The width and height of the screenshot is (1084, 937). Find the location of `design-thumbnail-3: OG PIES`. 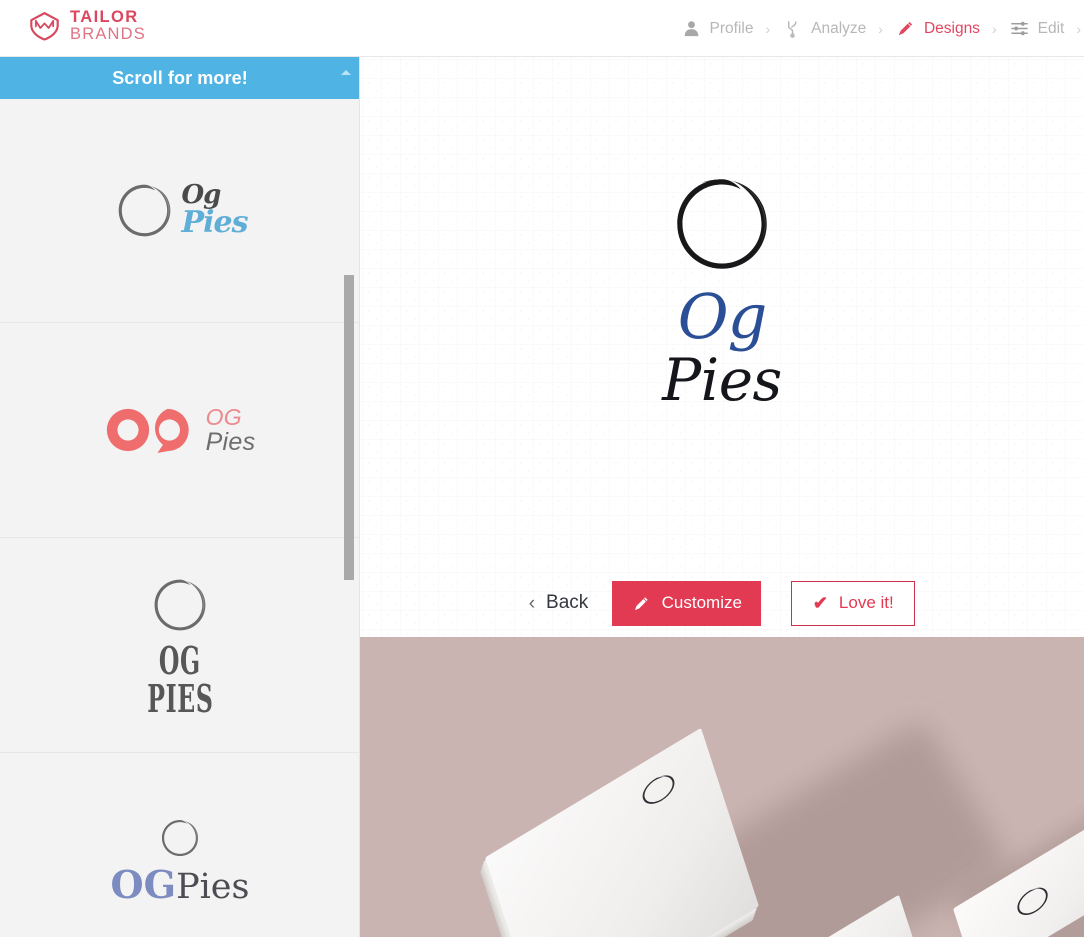

design-thumbnail-3: OG PIES is located at coordinates (179, 645).